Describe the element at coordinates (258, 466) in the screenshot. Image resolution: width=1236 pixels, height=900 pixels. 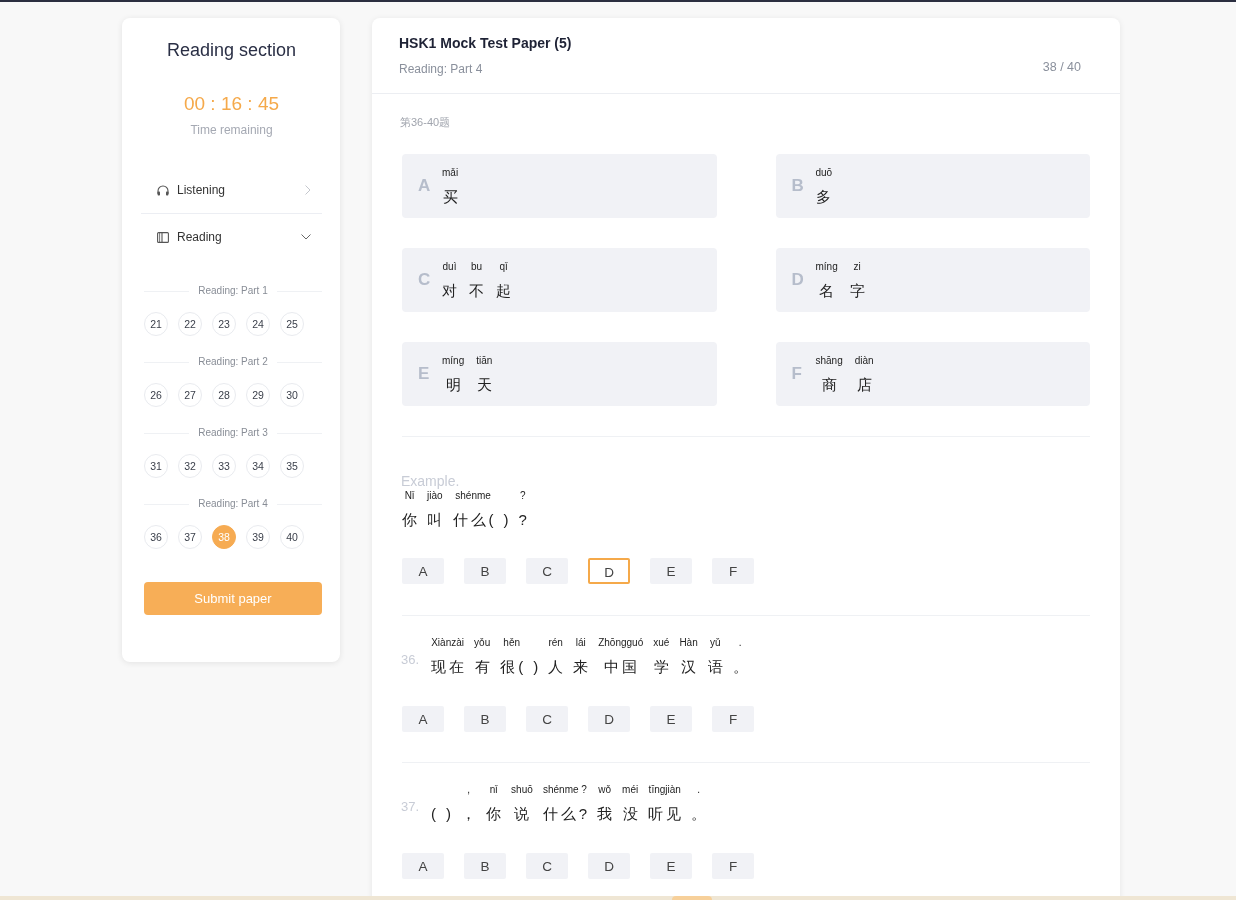
I see `question-number-button: 34` at that location.